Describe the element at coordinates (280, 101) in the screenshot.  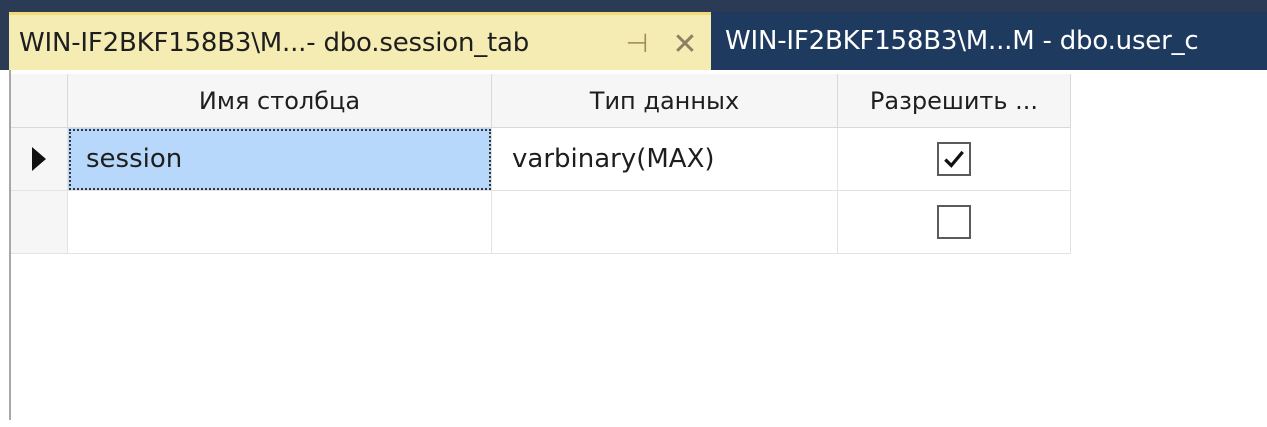
I see `column-header-name: Имя столбца` at that location.